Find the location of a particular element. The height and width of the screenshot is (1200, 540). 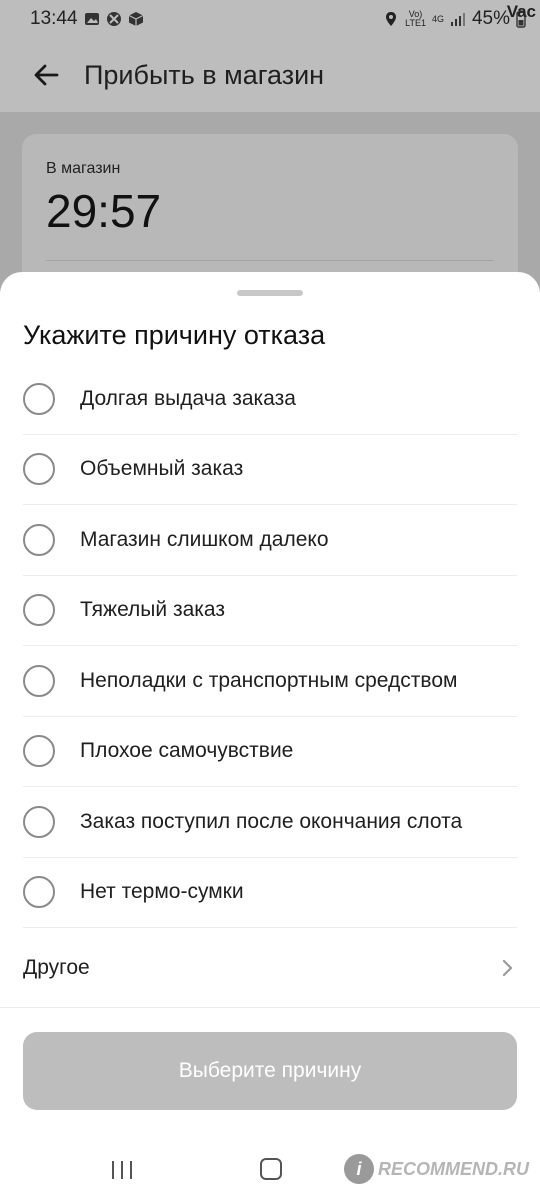

status-time: 13:44 is located at coordinates (54, 18).